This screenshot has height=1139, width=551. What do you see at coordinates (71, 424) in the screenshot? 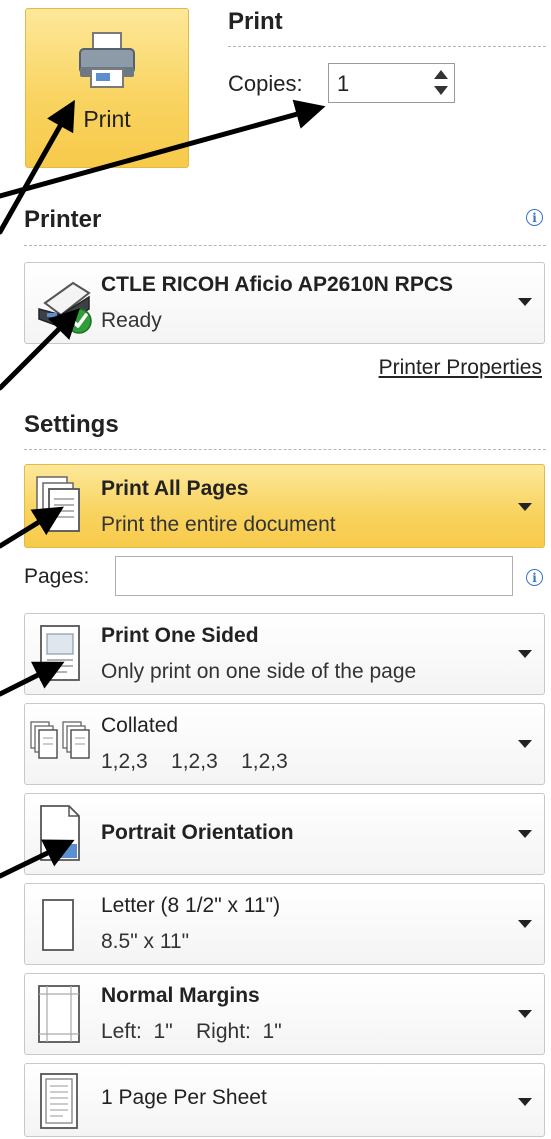
I see `settings-section-title: Settings` at bounding box center [71, 424].